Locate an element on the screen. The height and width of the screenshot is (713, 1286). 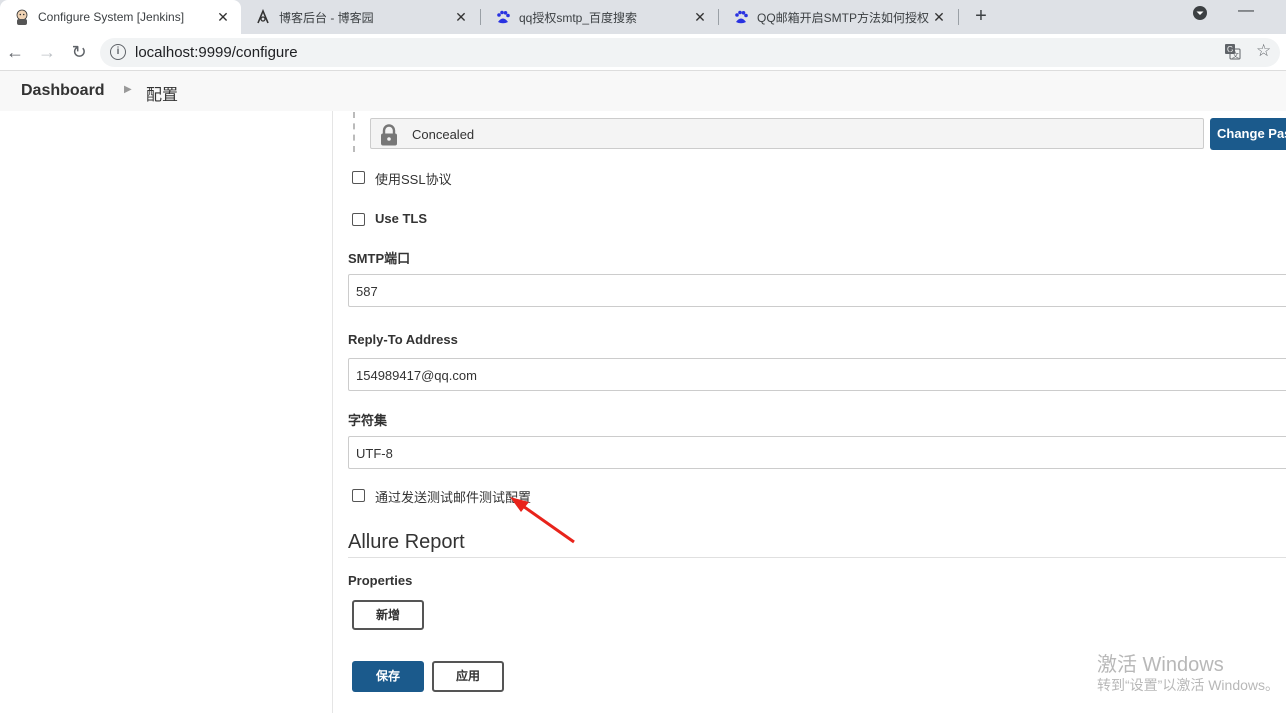
activation-watermark-subtitle: 转到“设置”以激活 Windows。 is located at coordinates (1188, 685).